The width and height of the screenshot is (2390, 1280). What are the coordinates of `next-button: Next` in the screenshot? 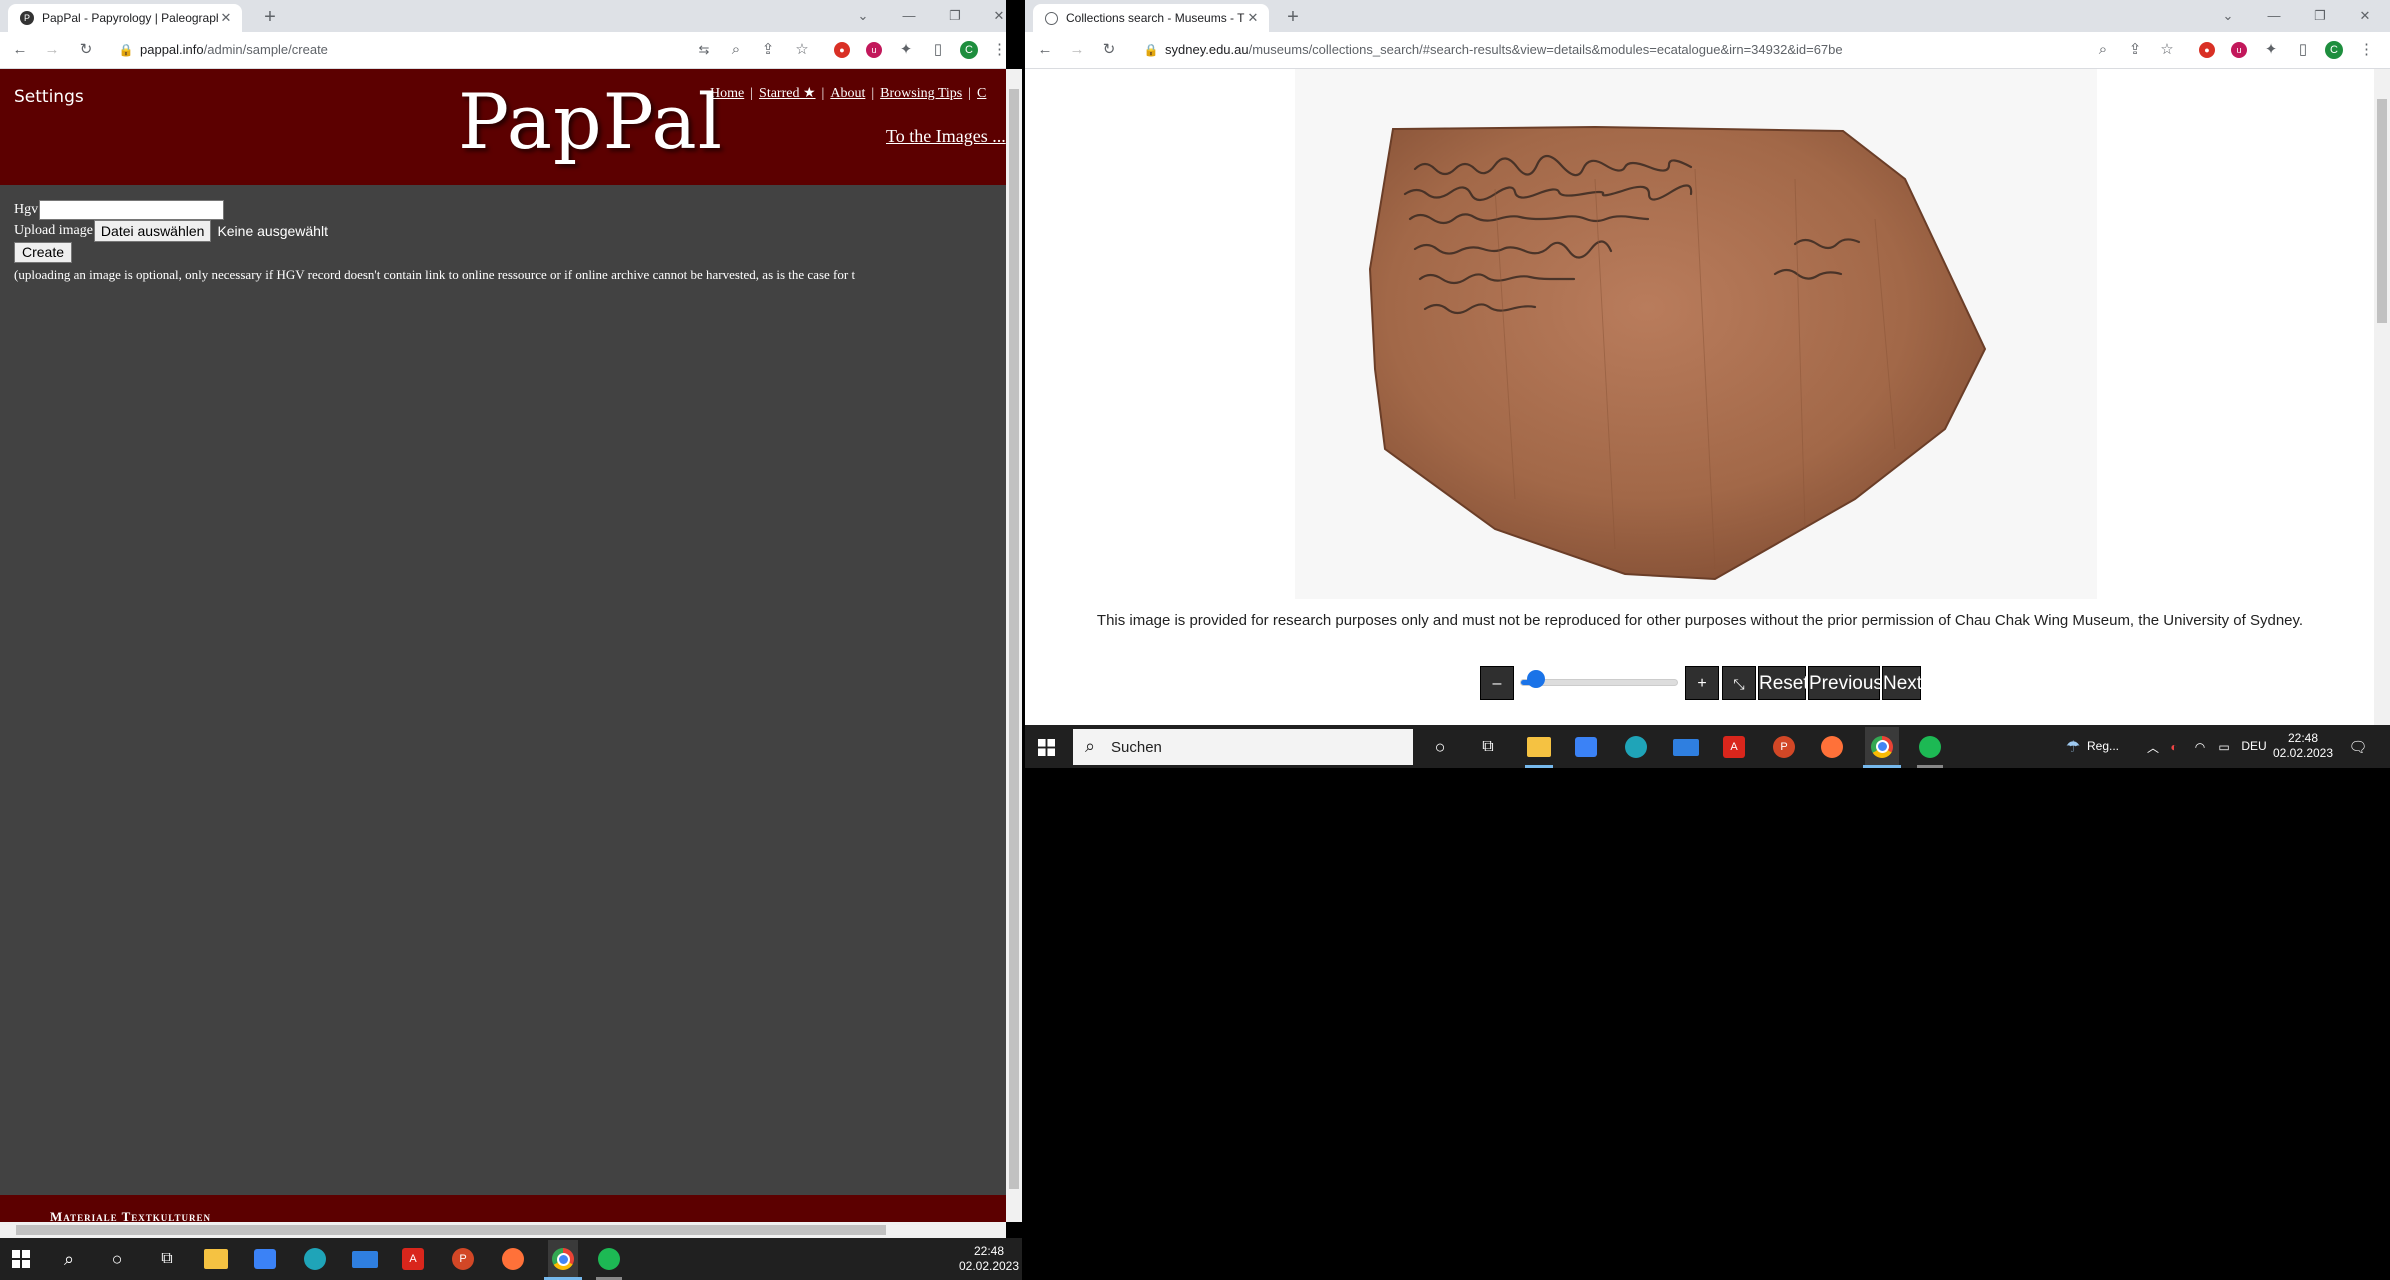 It's located at (1902, 683).